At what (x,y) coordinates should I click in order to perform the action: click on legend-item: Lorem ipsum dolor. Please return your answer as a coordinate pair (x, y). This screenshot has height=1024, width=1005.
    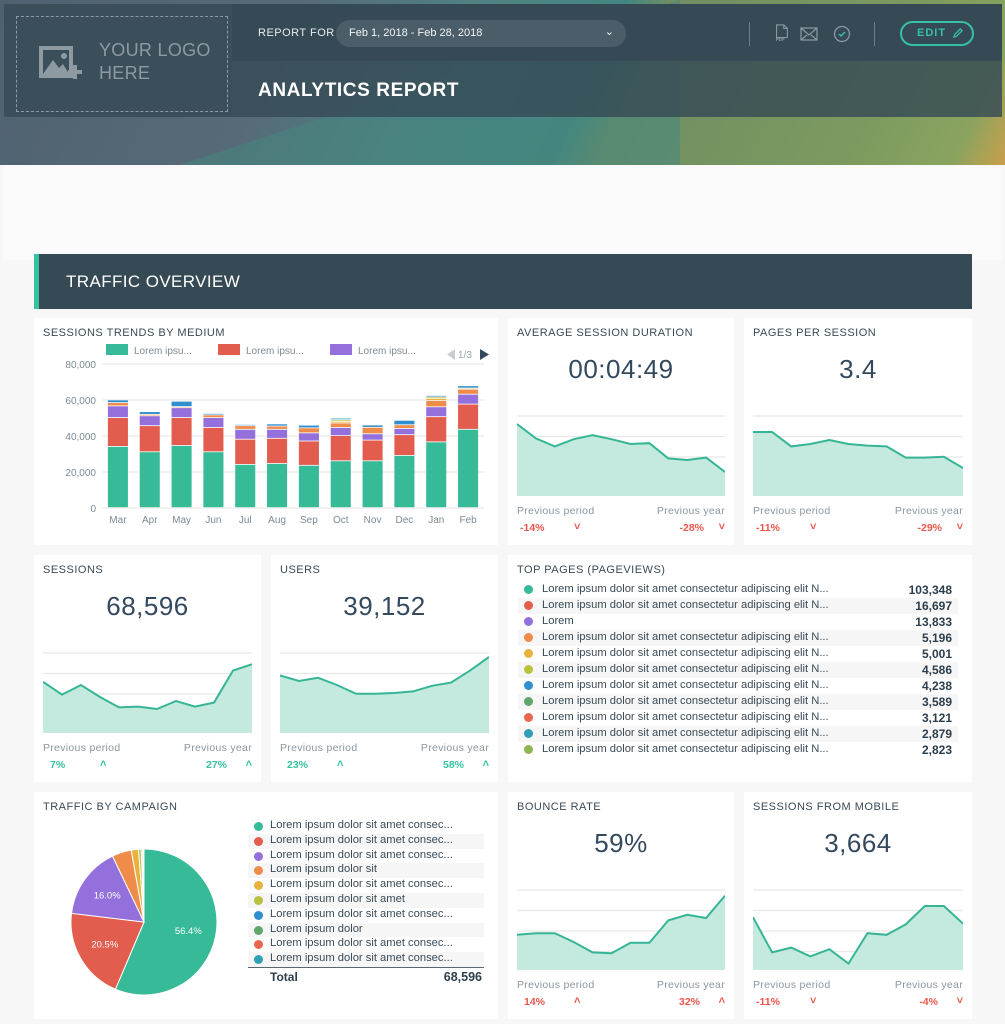
    Looking at the image, I should click on (366, 930).